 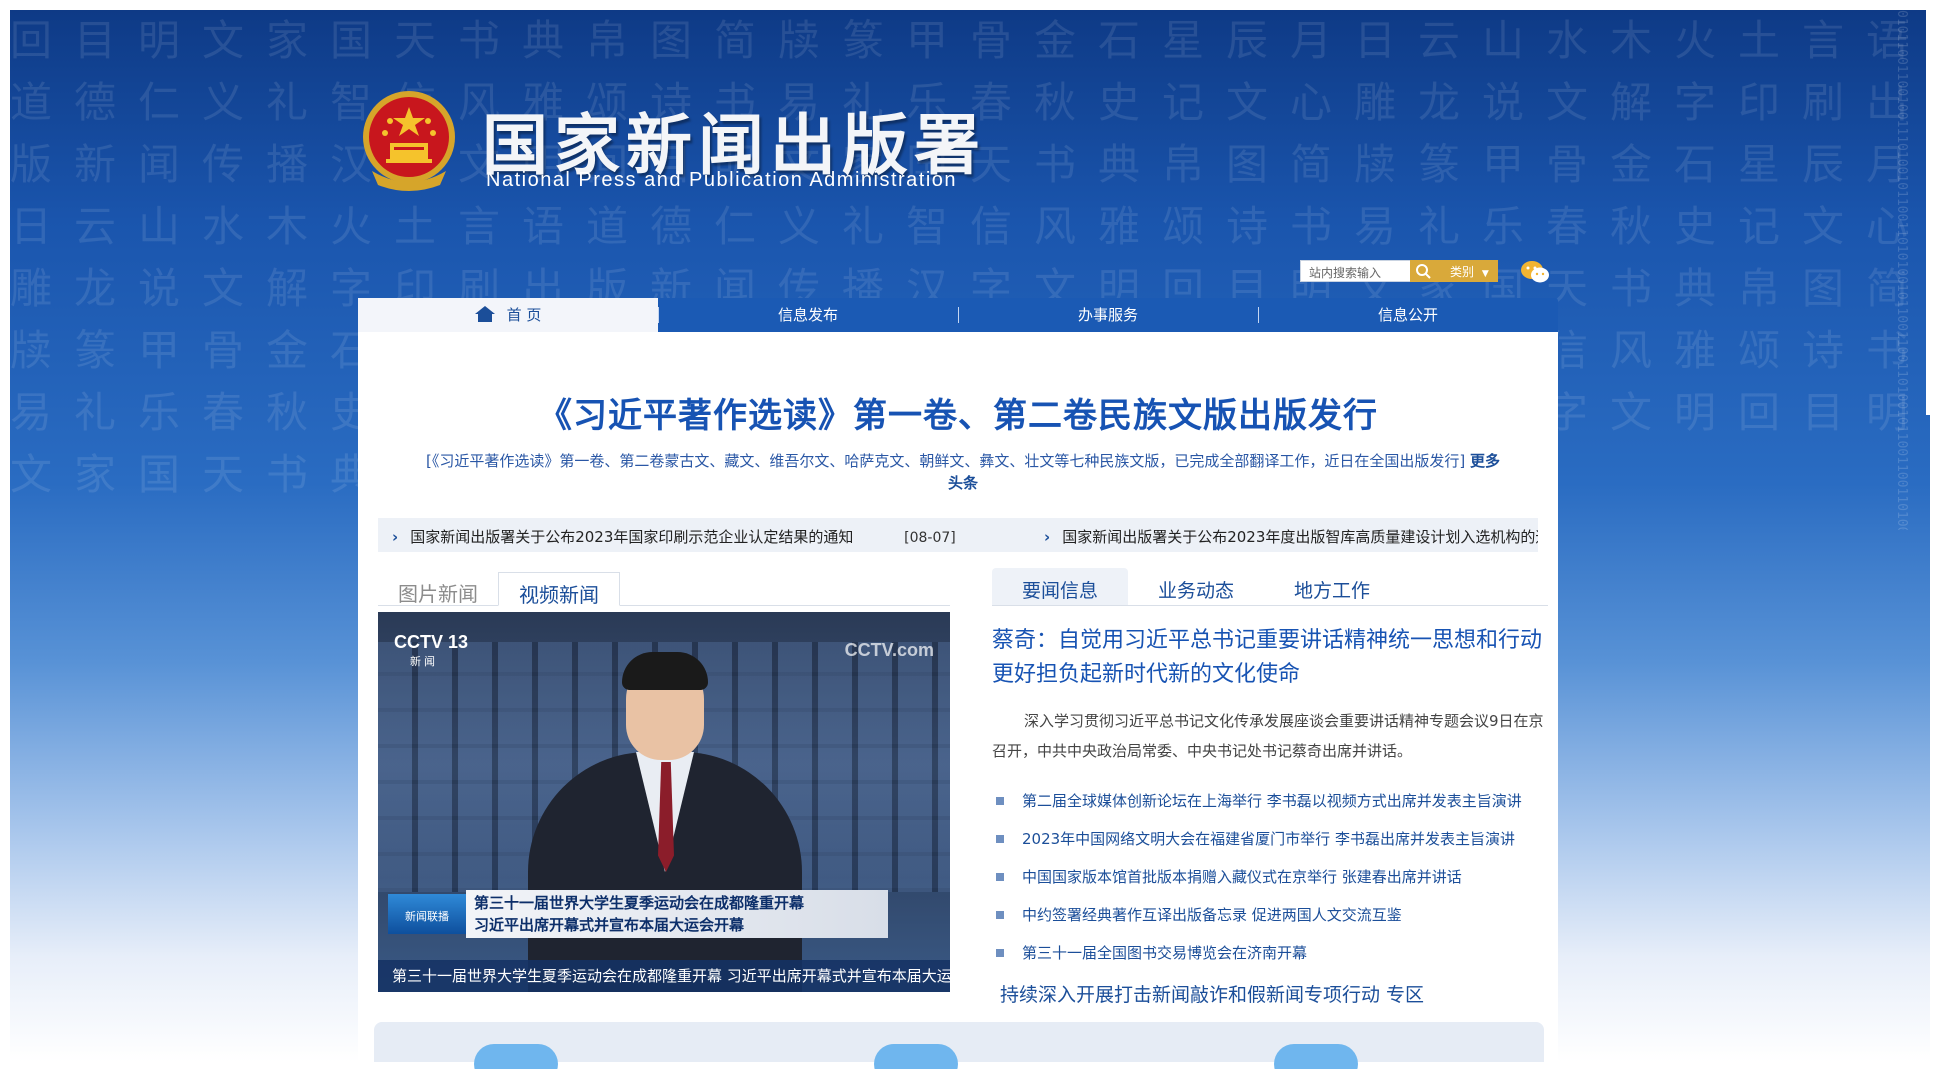 What do you see at coordinates (1535, 272) in the screenshot?
I see `wechat-icon` at bounding box center [1535, 272].